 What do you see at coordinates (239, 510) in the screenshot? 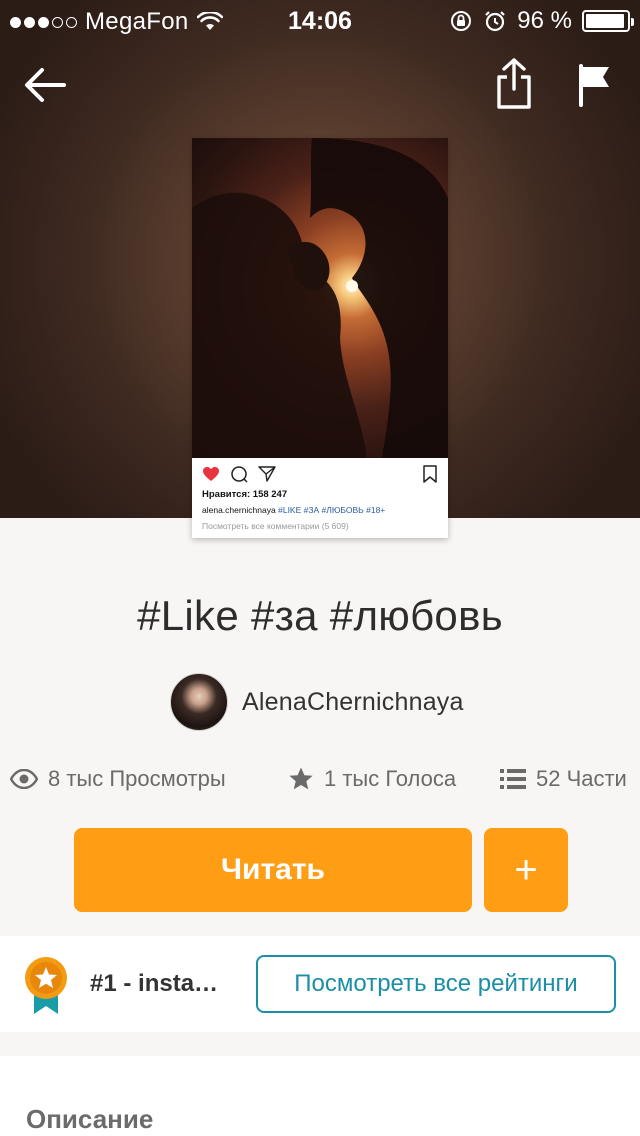
I see `cover-caption-user: alena.chernichnaya` at bounding box center [239, 510].